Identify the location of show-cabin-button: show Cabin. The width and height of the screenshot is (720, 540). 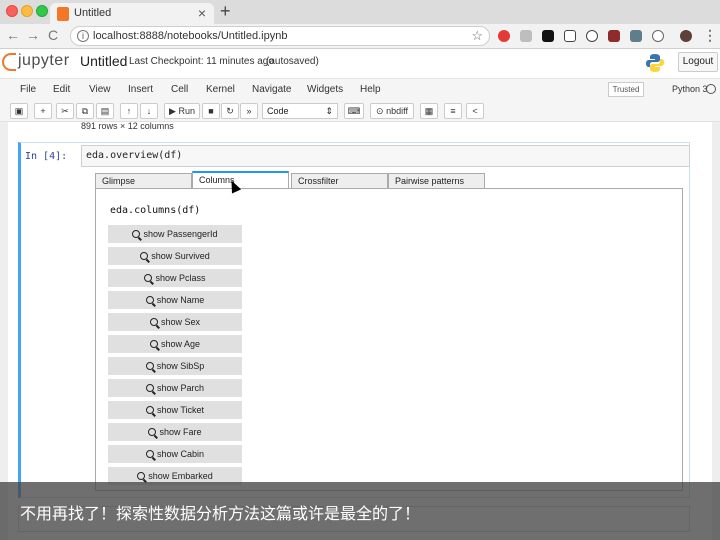
(175, 454).